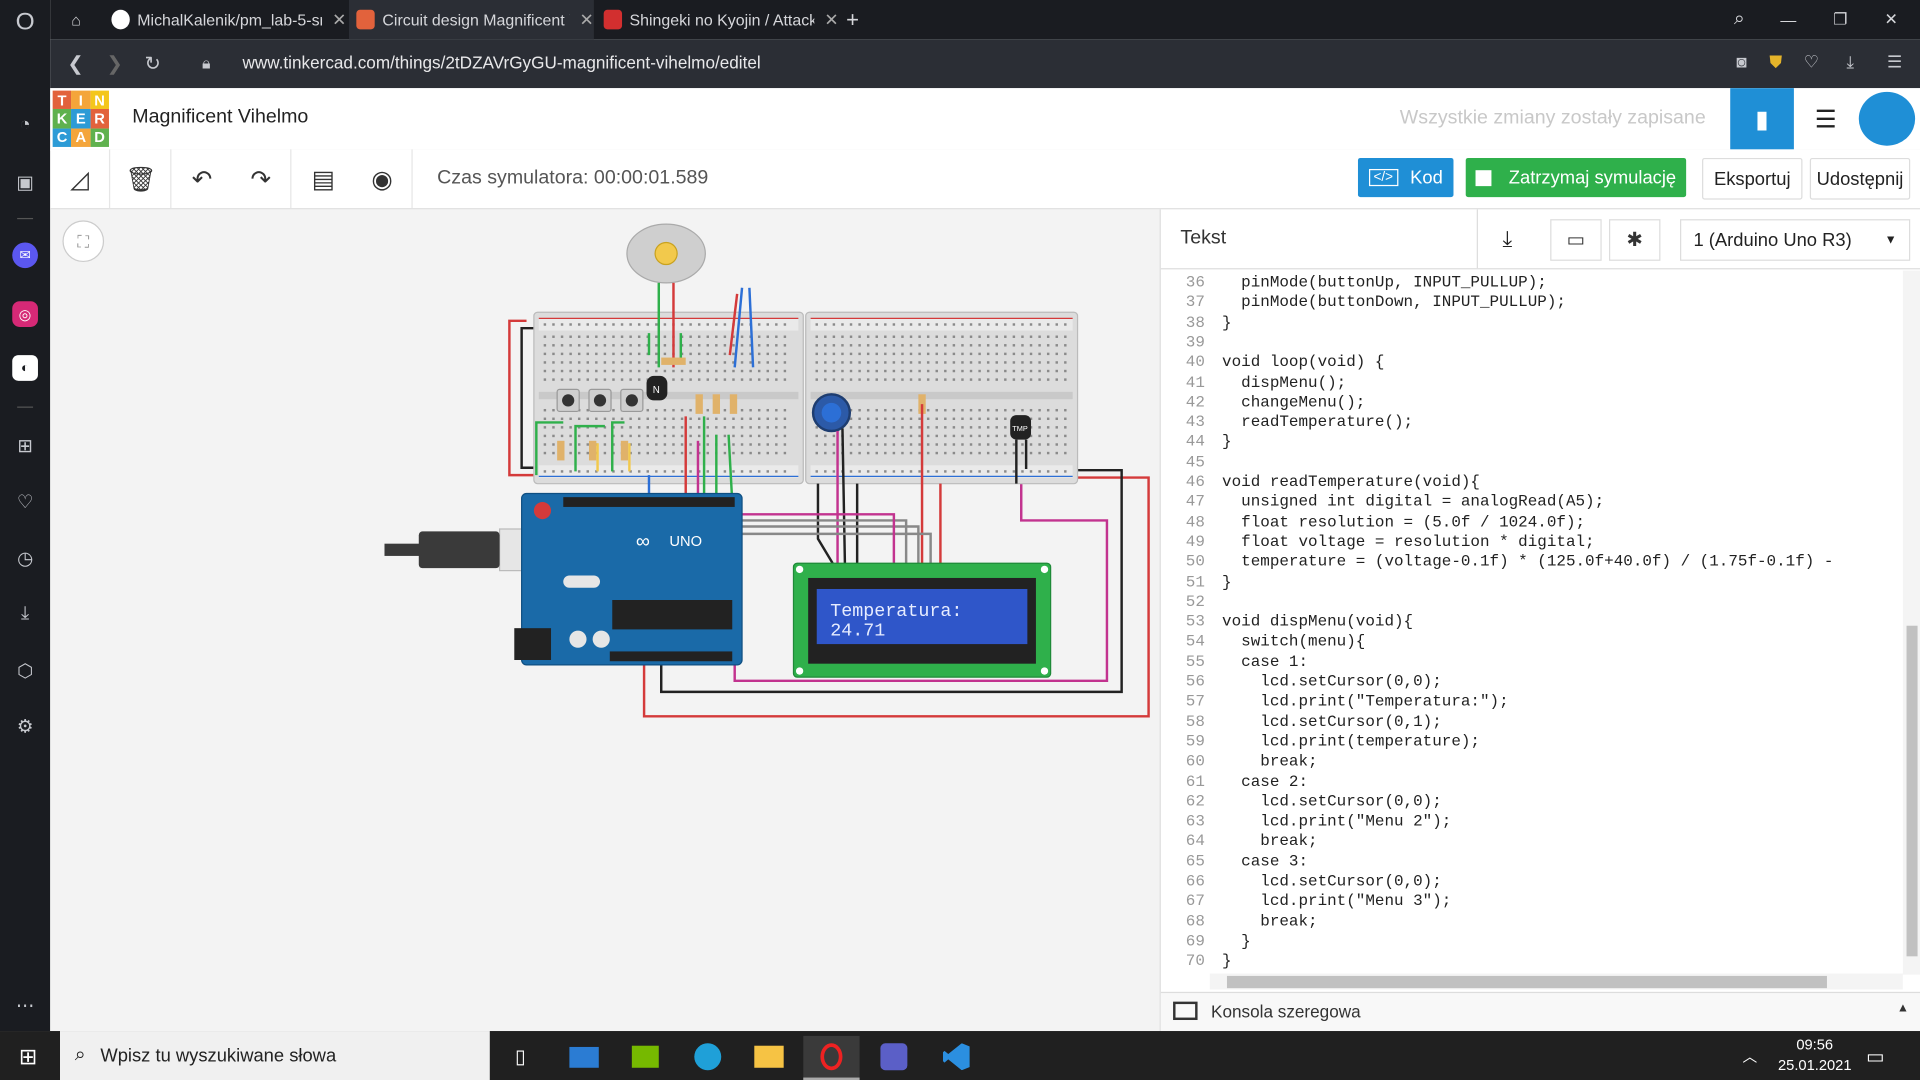 This screenshot has height=1080, width=1920. I want to click on camera-icon: ◙, so click(1741, 61).